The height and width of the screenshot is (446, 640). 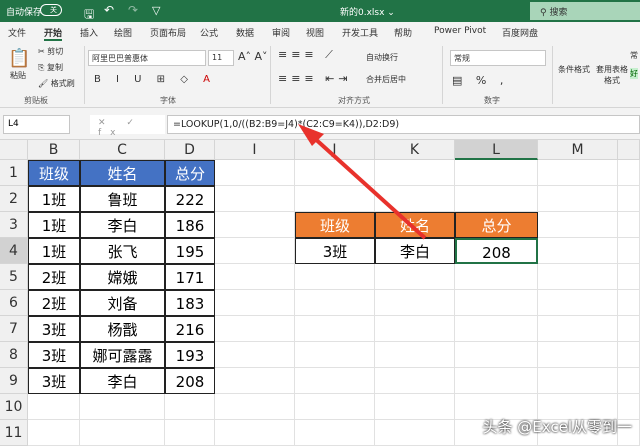 I want to click on watermark: 头条 @Excel从零到一, so click(x=557, y=427).